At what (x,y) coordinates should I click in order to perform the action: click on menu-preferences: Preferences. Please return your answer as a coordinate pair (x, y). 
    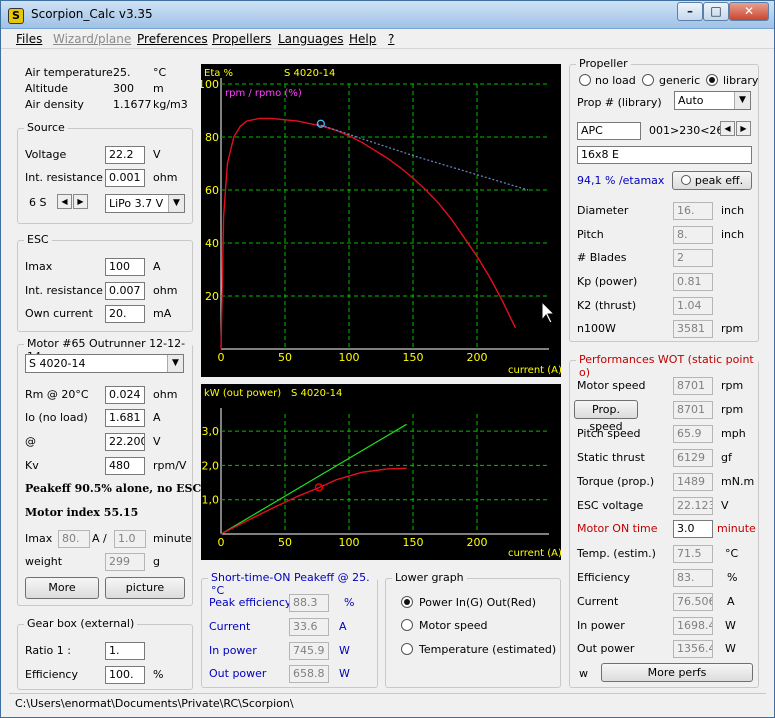
    Looking at the image, I should click on (172, 39).